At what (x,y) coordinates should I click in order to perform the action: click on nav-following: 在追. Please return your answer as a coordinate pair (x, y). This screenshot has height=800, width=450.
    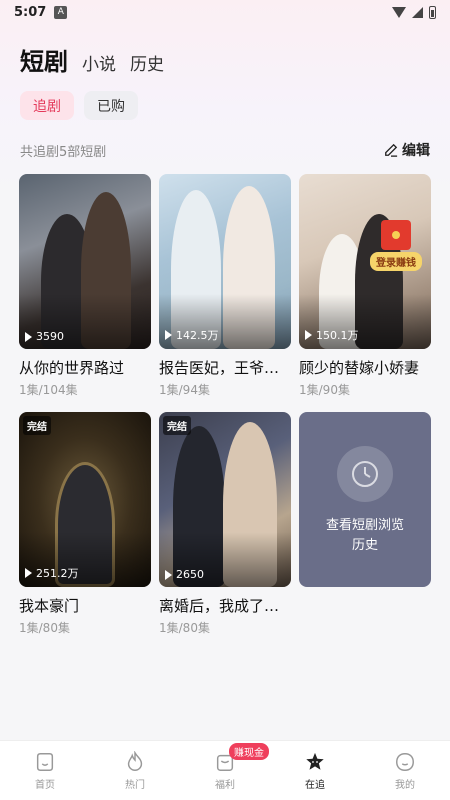
    Looking at the image, I should click on (315, 770).